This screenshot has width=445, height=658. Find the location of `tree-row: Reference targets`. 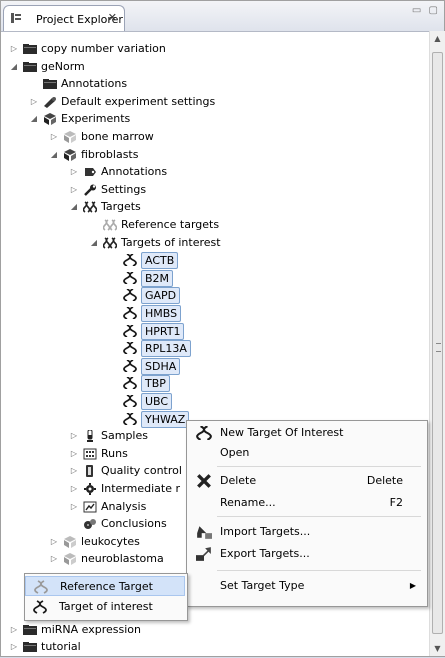

tree-row: Reference targets is located at coordinates (215, 225).